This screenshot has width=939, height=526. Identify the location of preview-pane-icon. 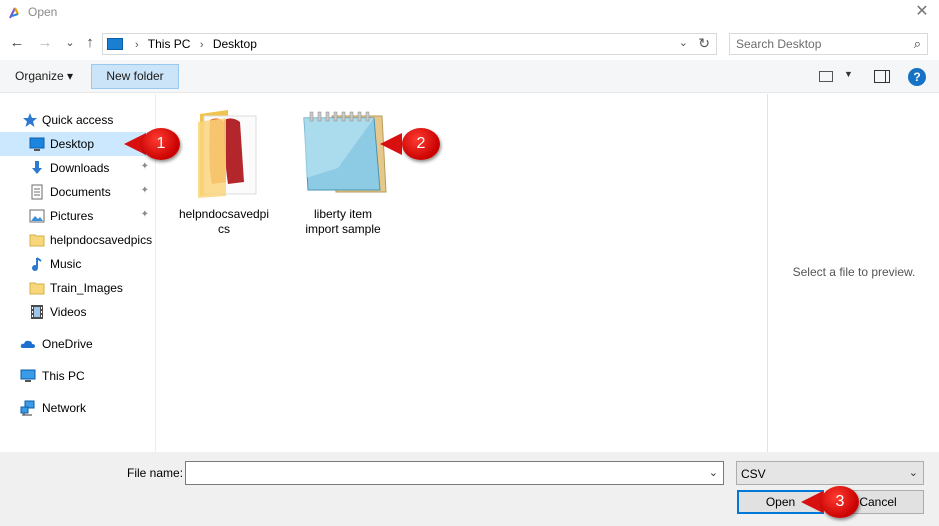
(882, 76).